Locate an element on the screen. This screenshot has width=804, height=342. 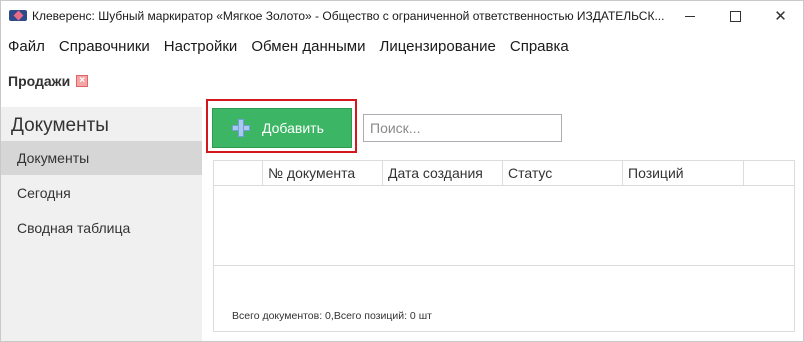
close-icon: ✕ is located at coordinates (780, 15).